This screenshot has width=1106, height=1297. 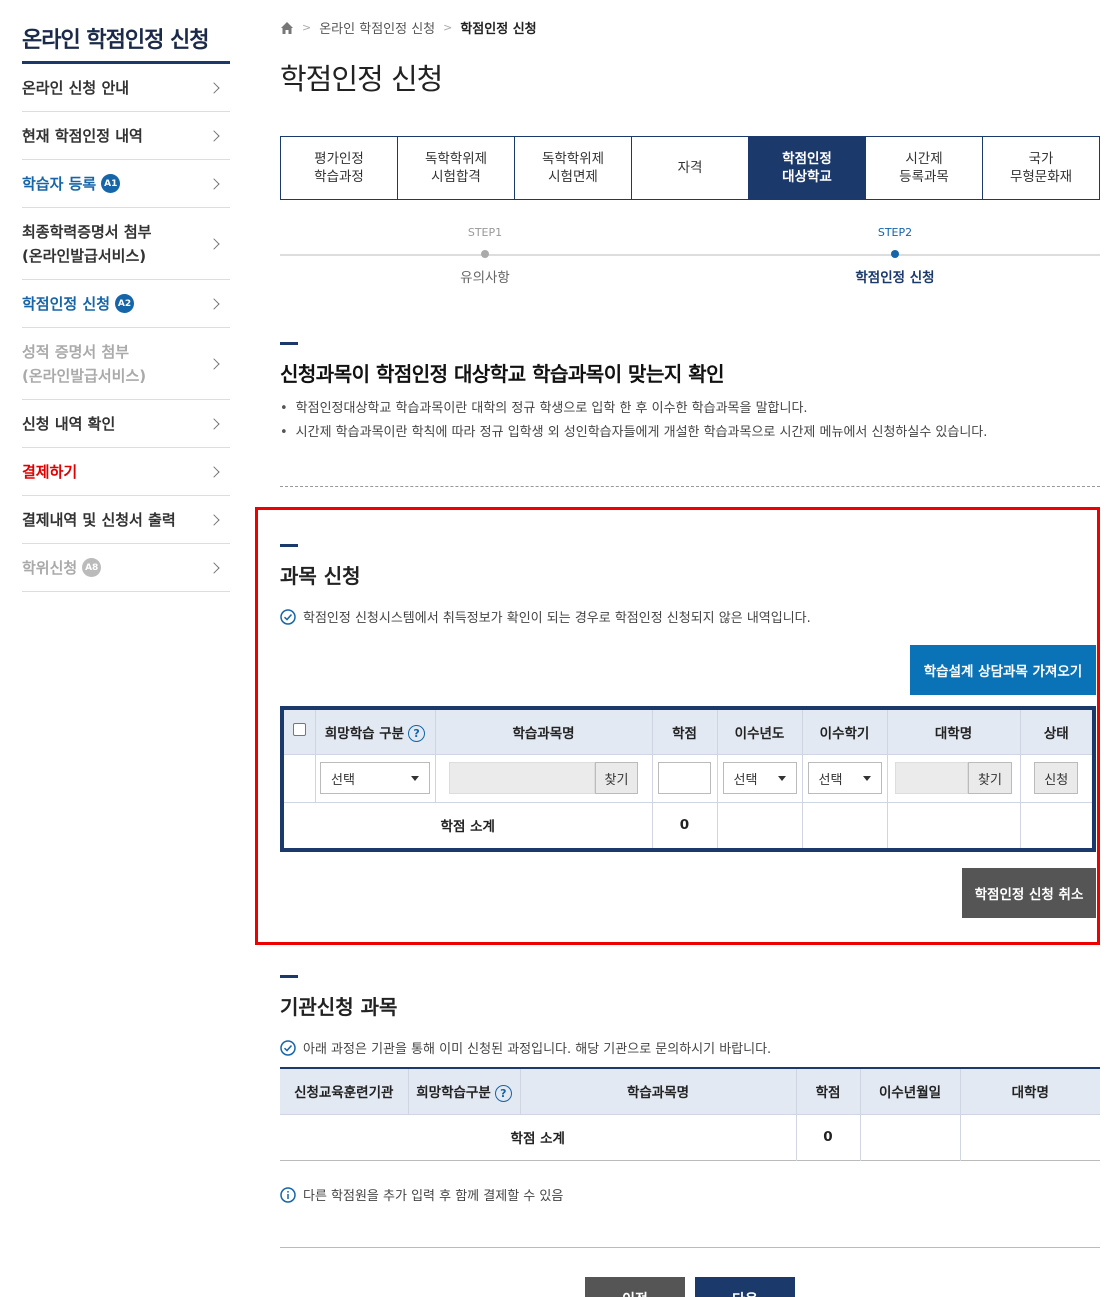 What do you see at coordinates (485, 232) in the screenshot?
I see `step-number: STEP1` at bounding box center [485, 232].